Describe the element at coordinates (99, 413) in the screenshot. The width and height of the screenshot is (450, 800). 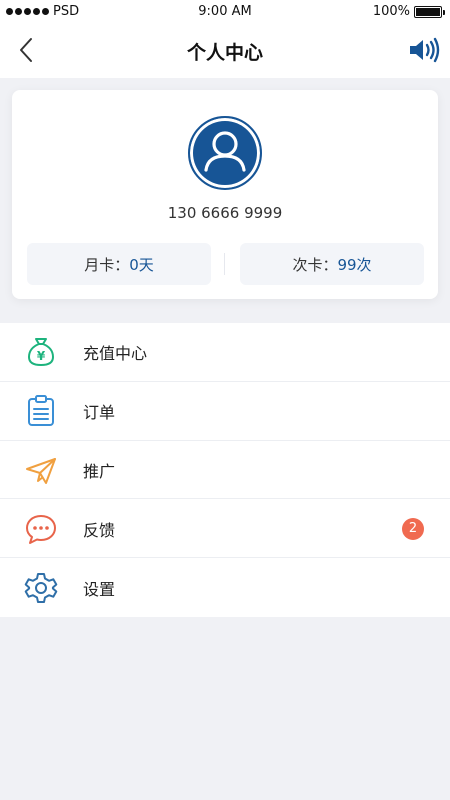
I see `menu-item-label: 订单` at that location.